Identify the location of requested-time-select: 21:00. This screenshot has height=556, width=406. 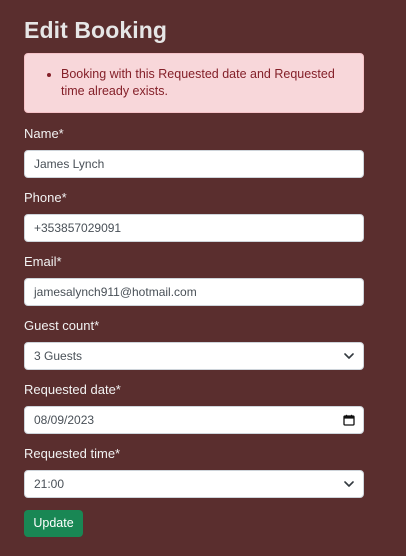
(194, 484).